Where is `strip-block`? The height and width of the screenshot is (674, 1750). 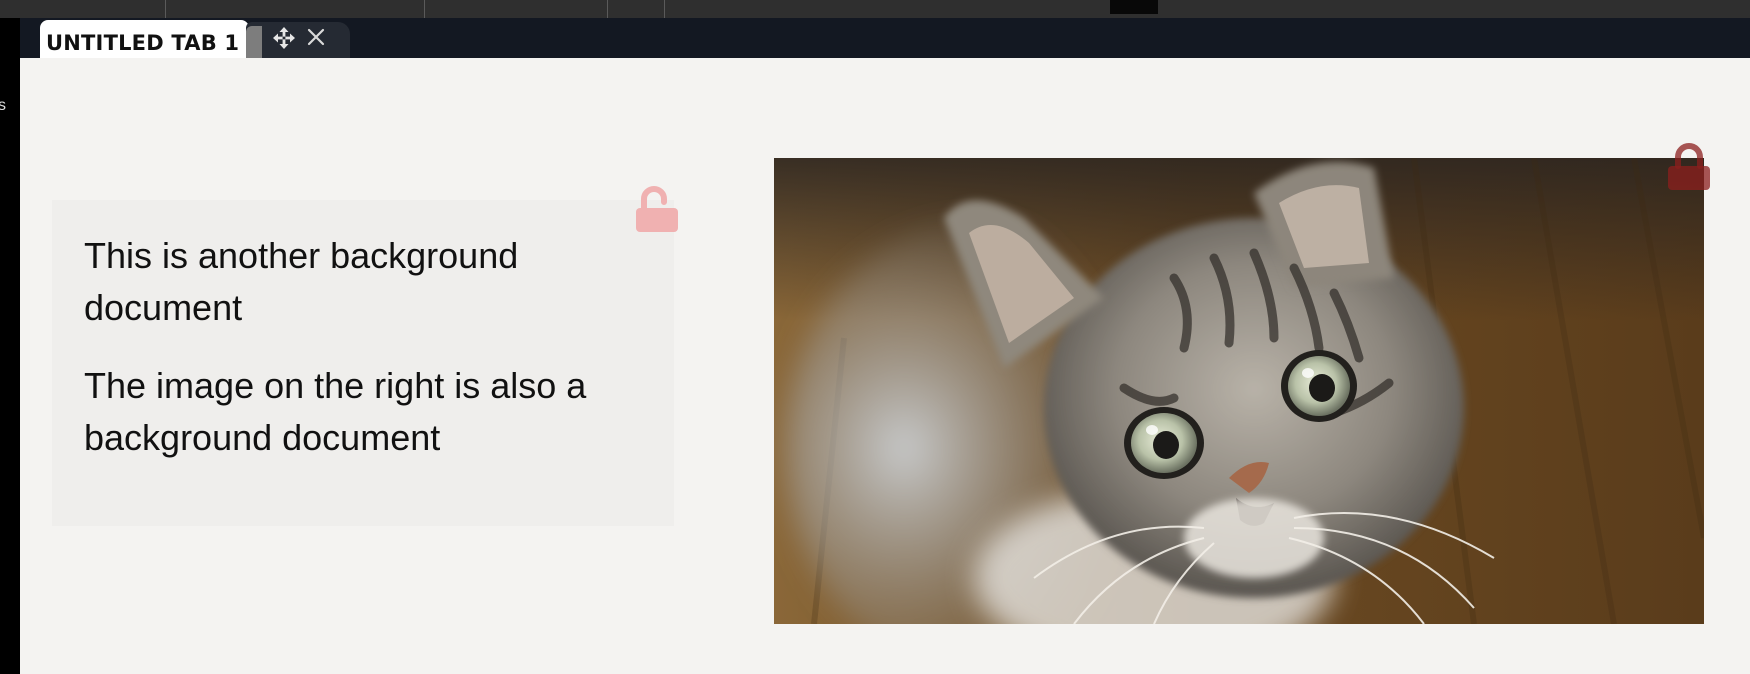 strip-block is located at coordinates (1134, 7).